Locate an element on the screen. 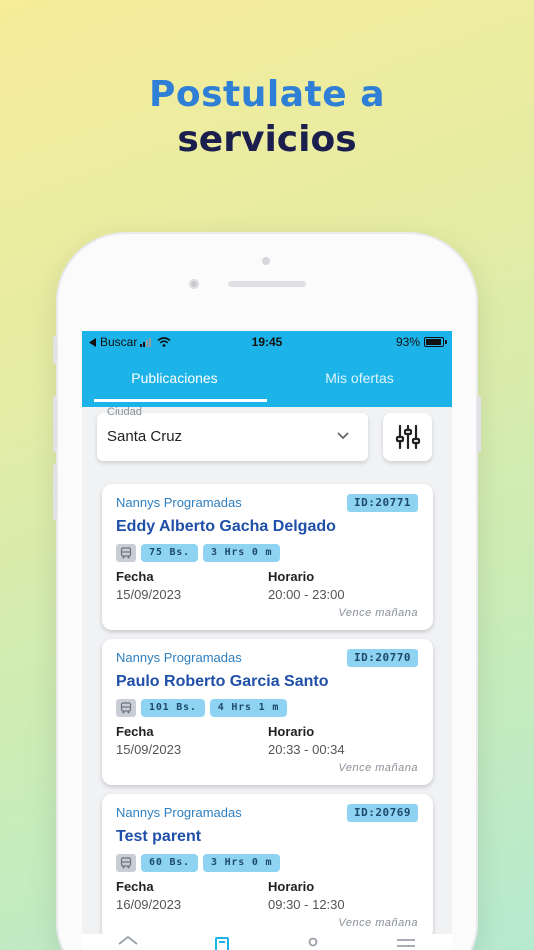 Image resolution: width=534 pixels, height=950 pixels. time-column: Horario 20:33 - 00:34 is located at coordinates (306, 740).